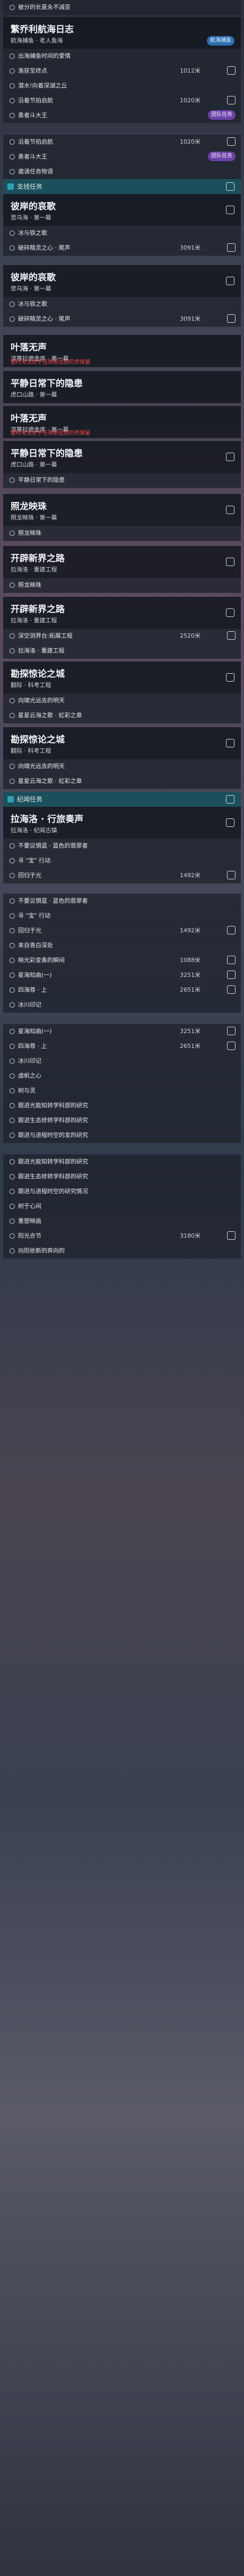 Image resolution: width=244 pixels, height=2576 pixels. I want to click on quest-step-row: 拉海洛 · 重建工程, so click(122, 651).